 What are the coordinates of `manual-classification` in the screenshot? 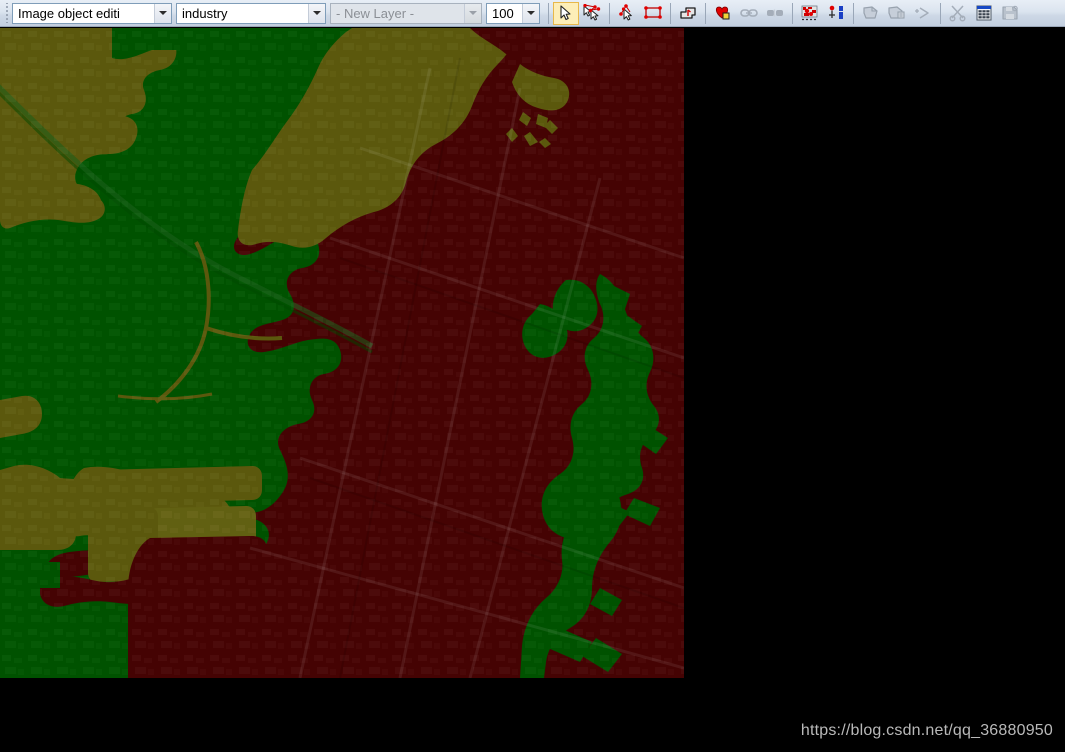 It's located at (723, 13).